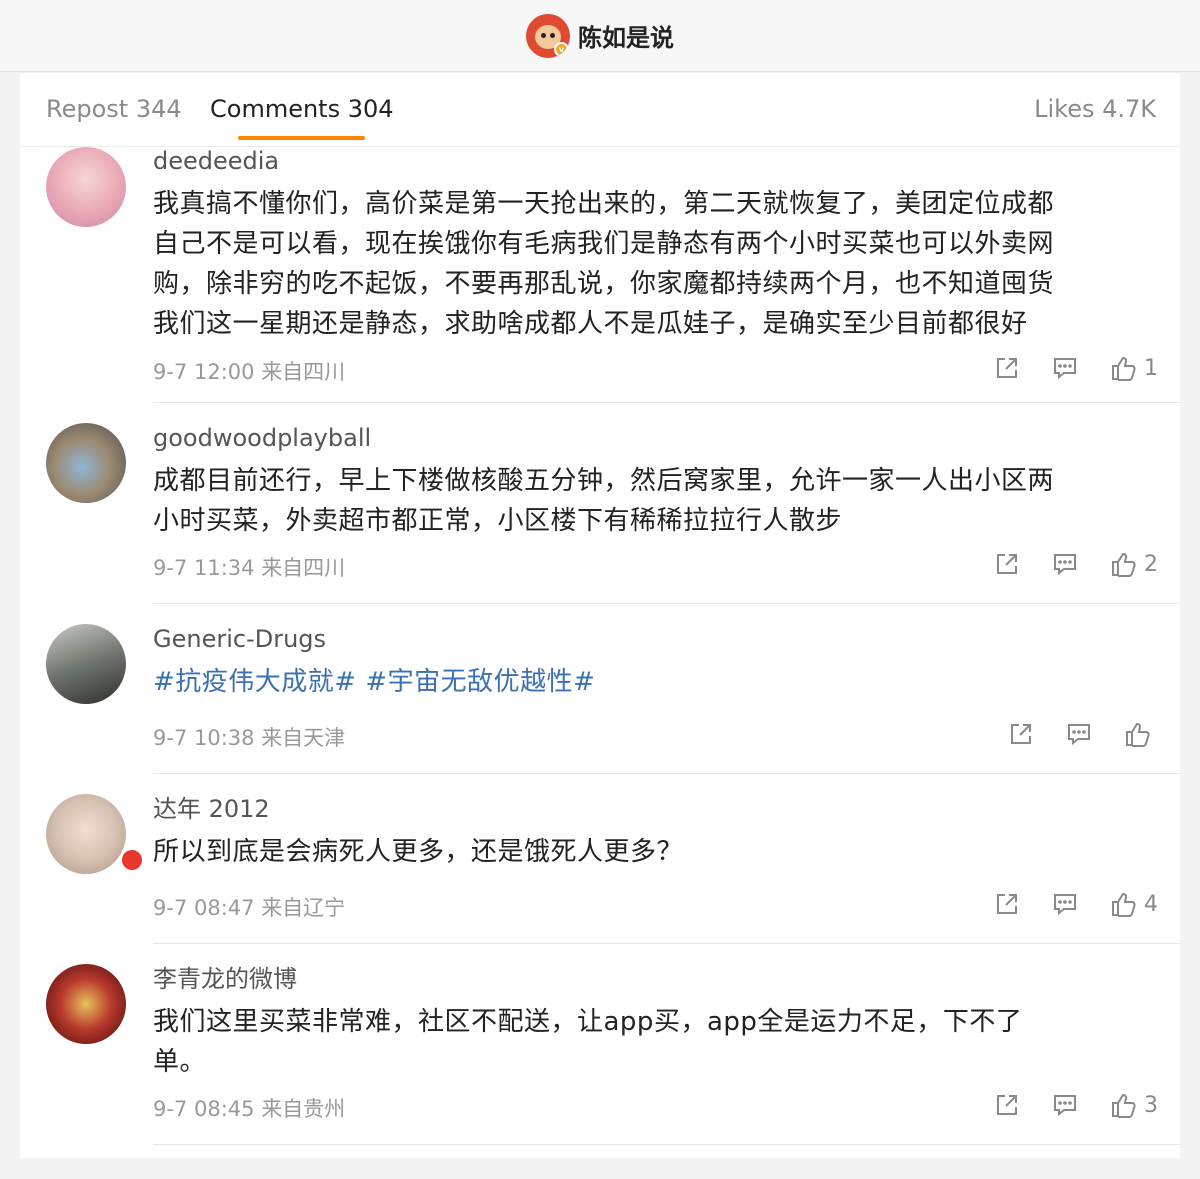  I want to click on comment-meta: 9-7 08:45 来自贵州, so click(249, 1108).